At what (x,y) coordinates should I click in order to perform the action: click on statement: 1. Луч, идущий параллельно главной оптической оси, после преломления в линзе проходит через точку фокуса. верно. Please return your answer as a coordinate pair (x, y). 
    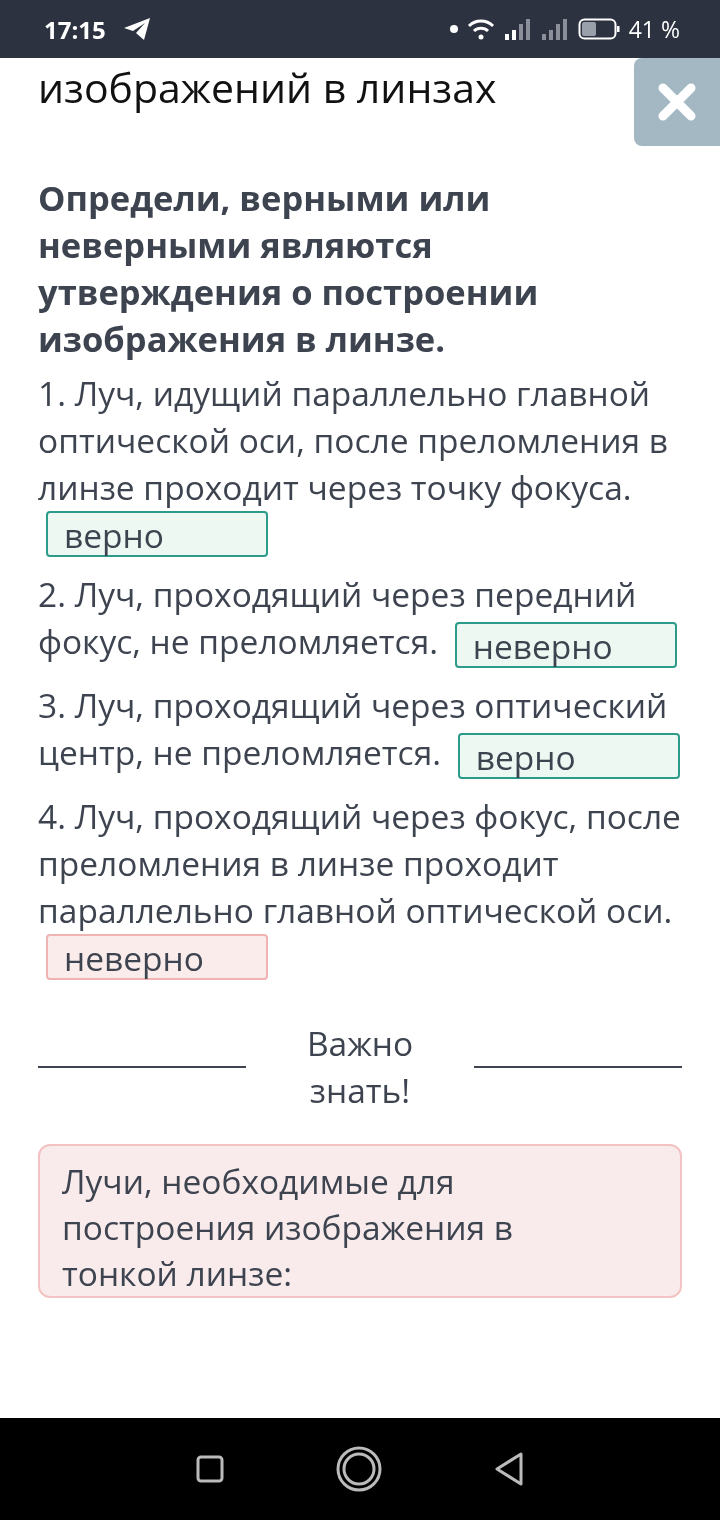
    Looking at the image, I should click on (354, 463).